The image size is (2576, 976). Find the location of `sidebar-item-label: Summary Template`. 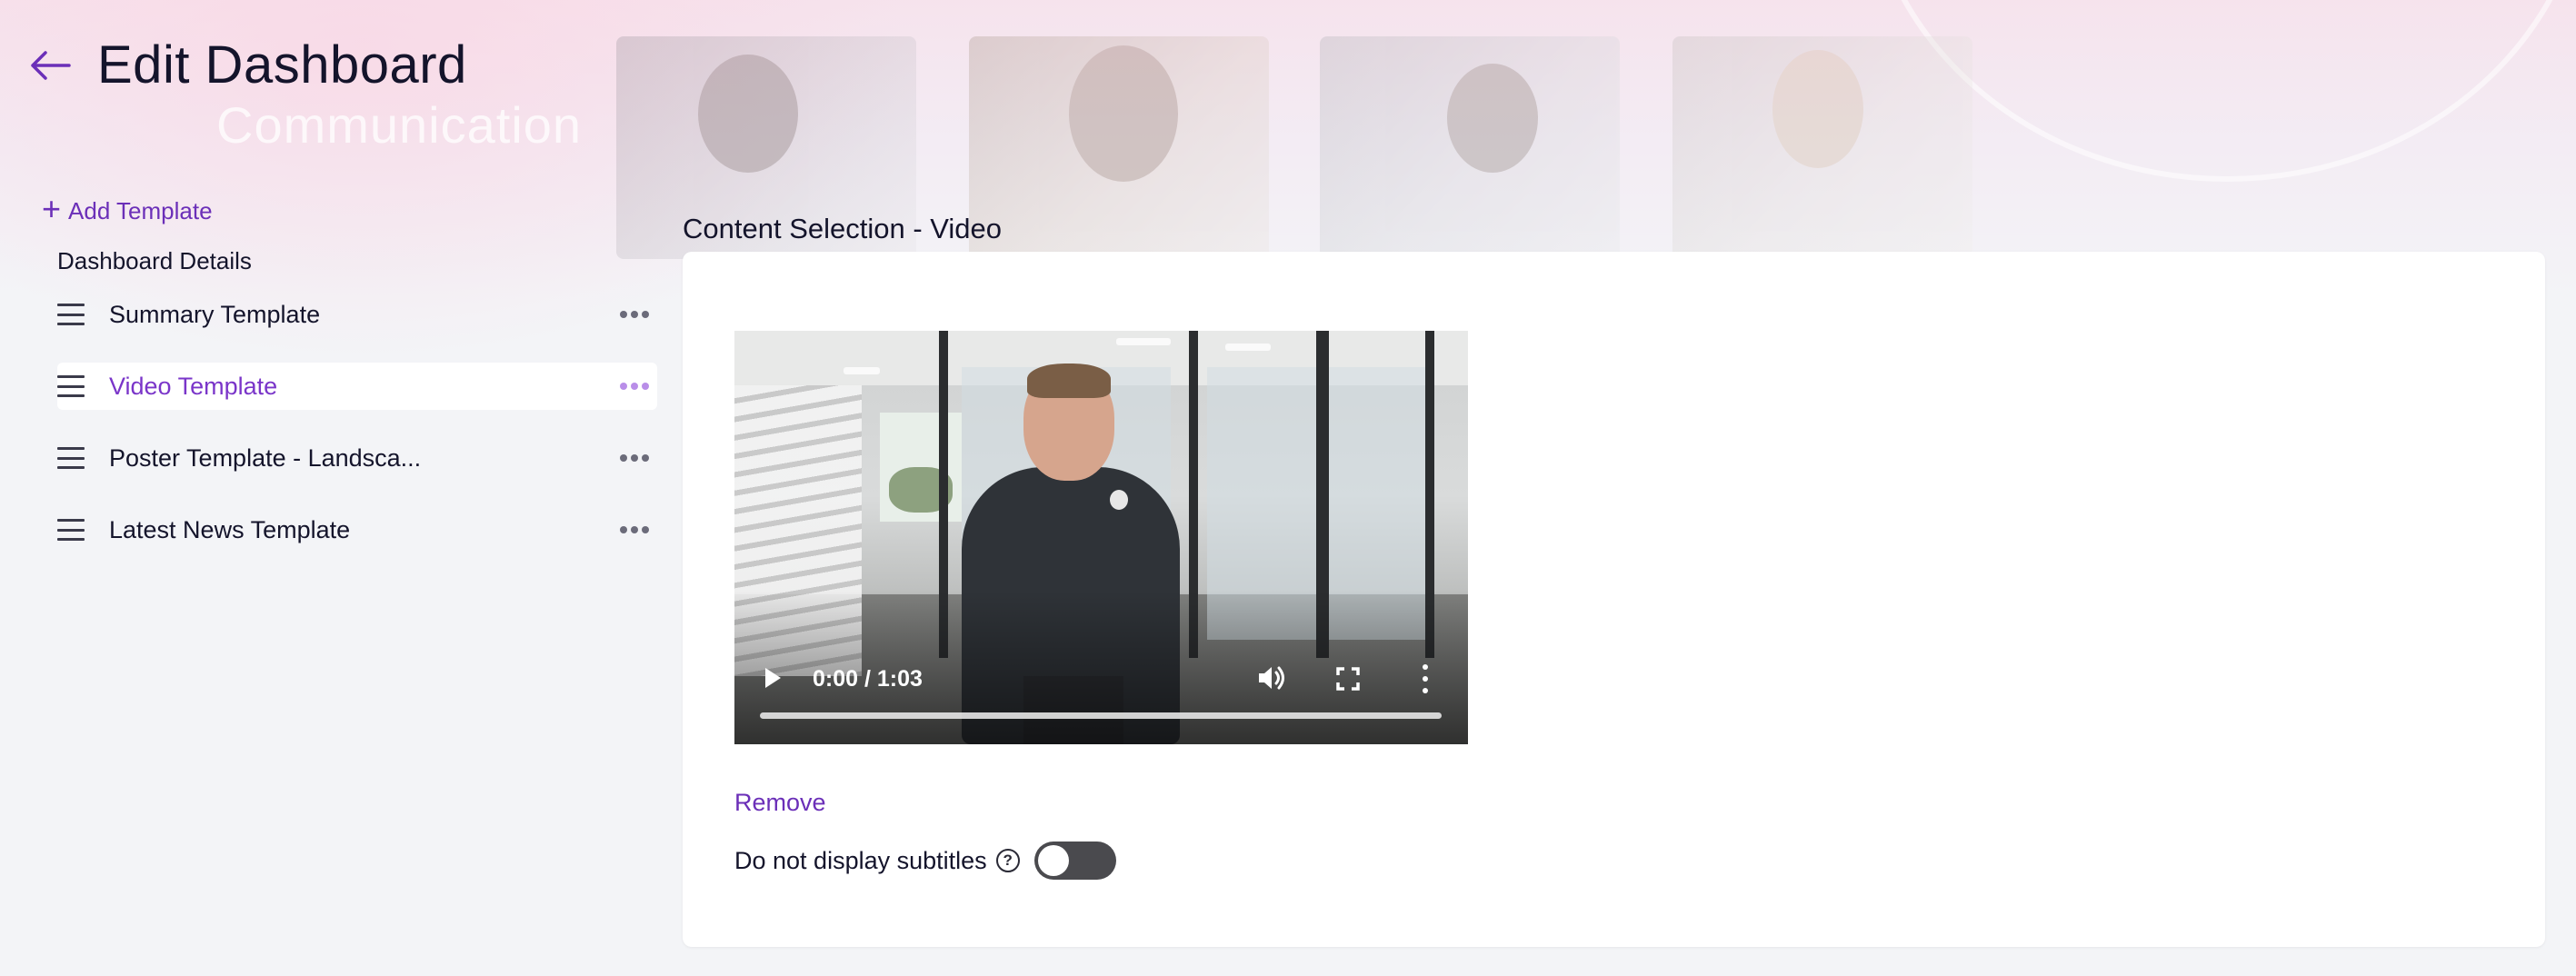

sidebar-item-label: Summary Template is located at coordinates (215, 314).